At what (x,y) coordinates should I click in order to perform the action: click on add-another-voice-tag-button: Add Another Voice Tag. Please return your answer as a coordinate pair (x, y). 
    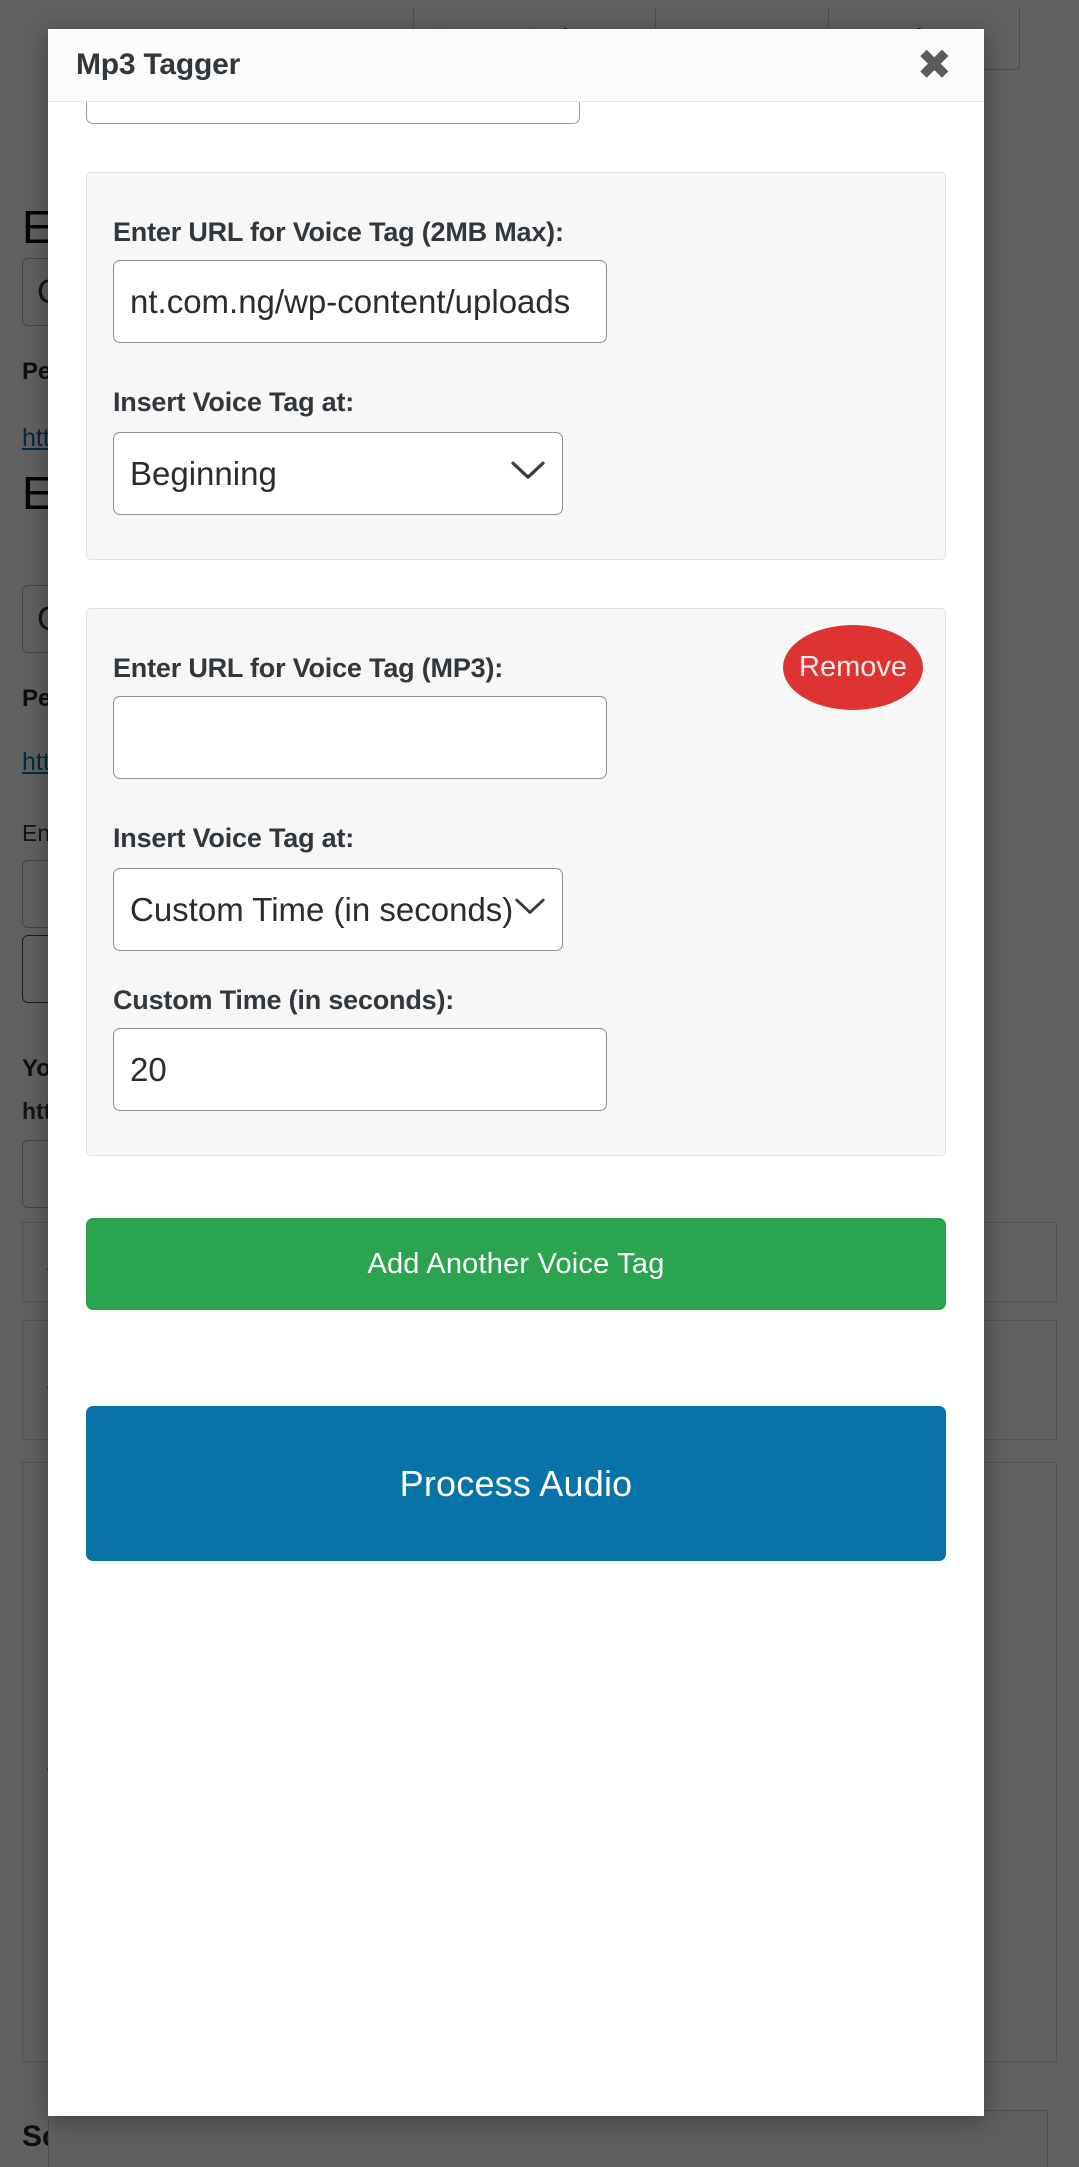
    Looking at the image, I should click on (516, 1264).